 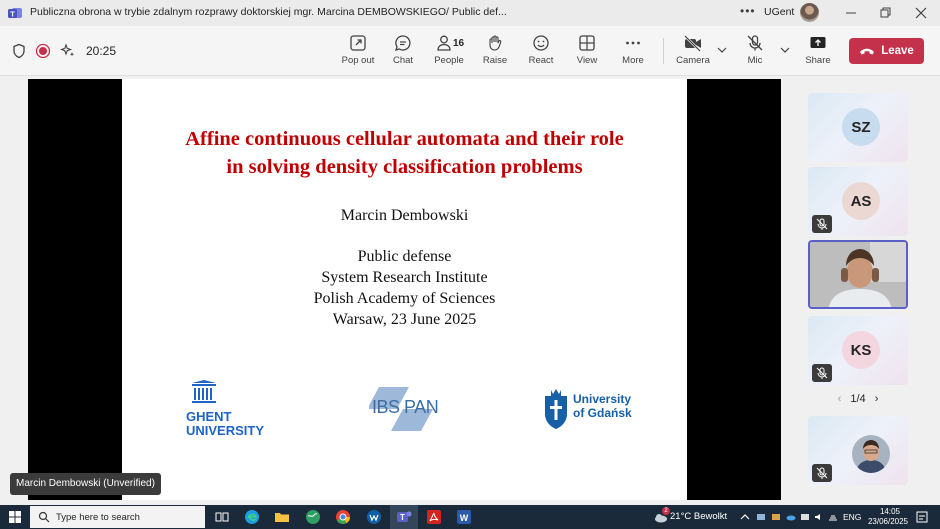 What do you see at coordinates (434, 517) in the screenshot?
I see `acrobat-icon` at bounding box center [434, 517].